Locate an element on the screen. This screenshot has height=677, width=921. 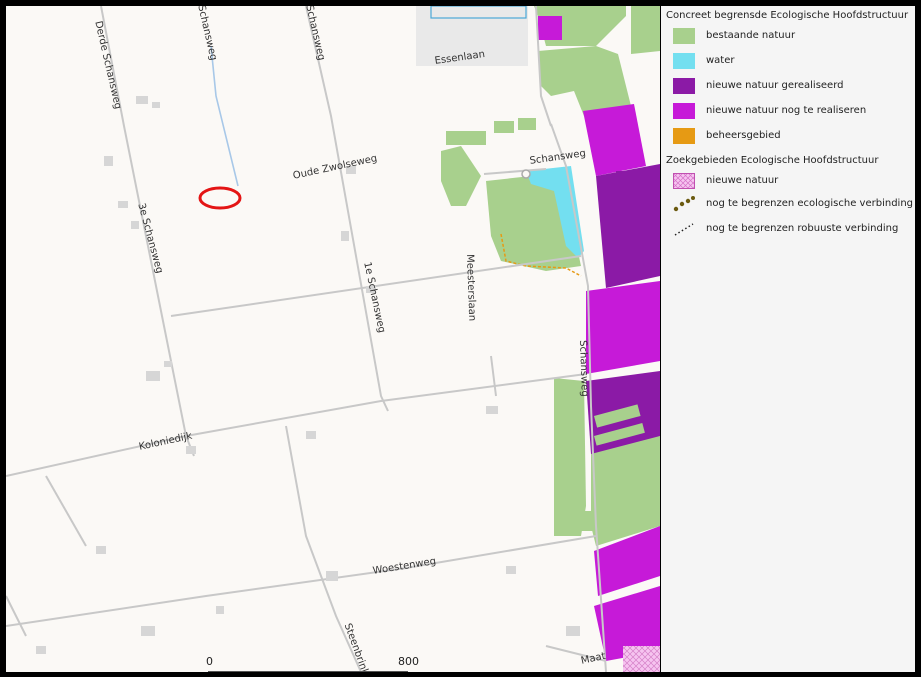
scale-bar: 0 800 m is located at coordinates (312, 663).